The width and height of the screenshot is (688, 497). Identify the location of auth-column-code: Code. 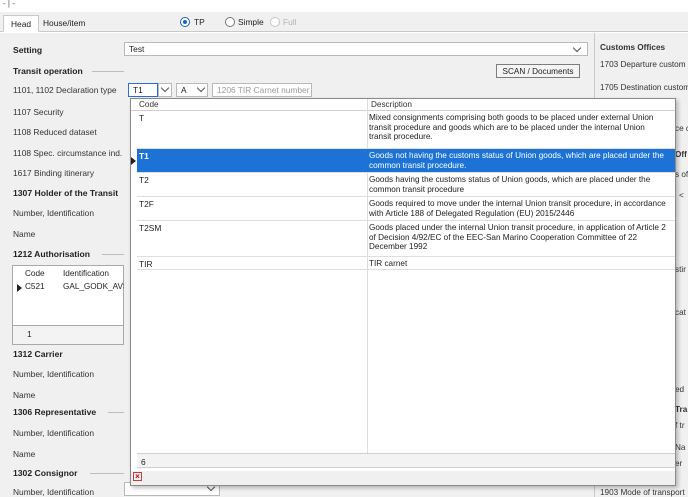
(35, 273).